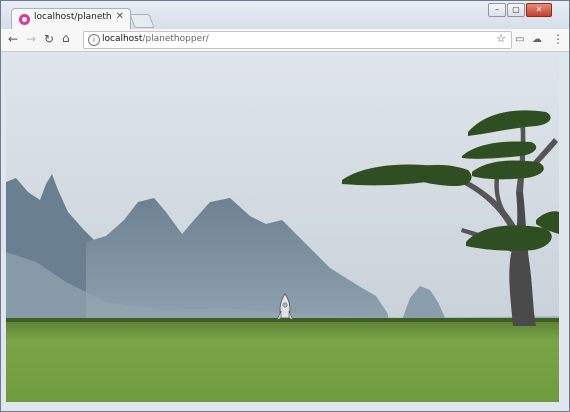 This screenshot has width=570, height=412. What do you see at coordinates (519, 39) in the screenshot?
I see `cast-icon: ▭` at bounding box center [519, 39].